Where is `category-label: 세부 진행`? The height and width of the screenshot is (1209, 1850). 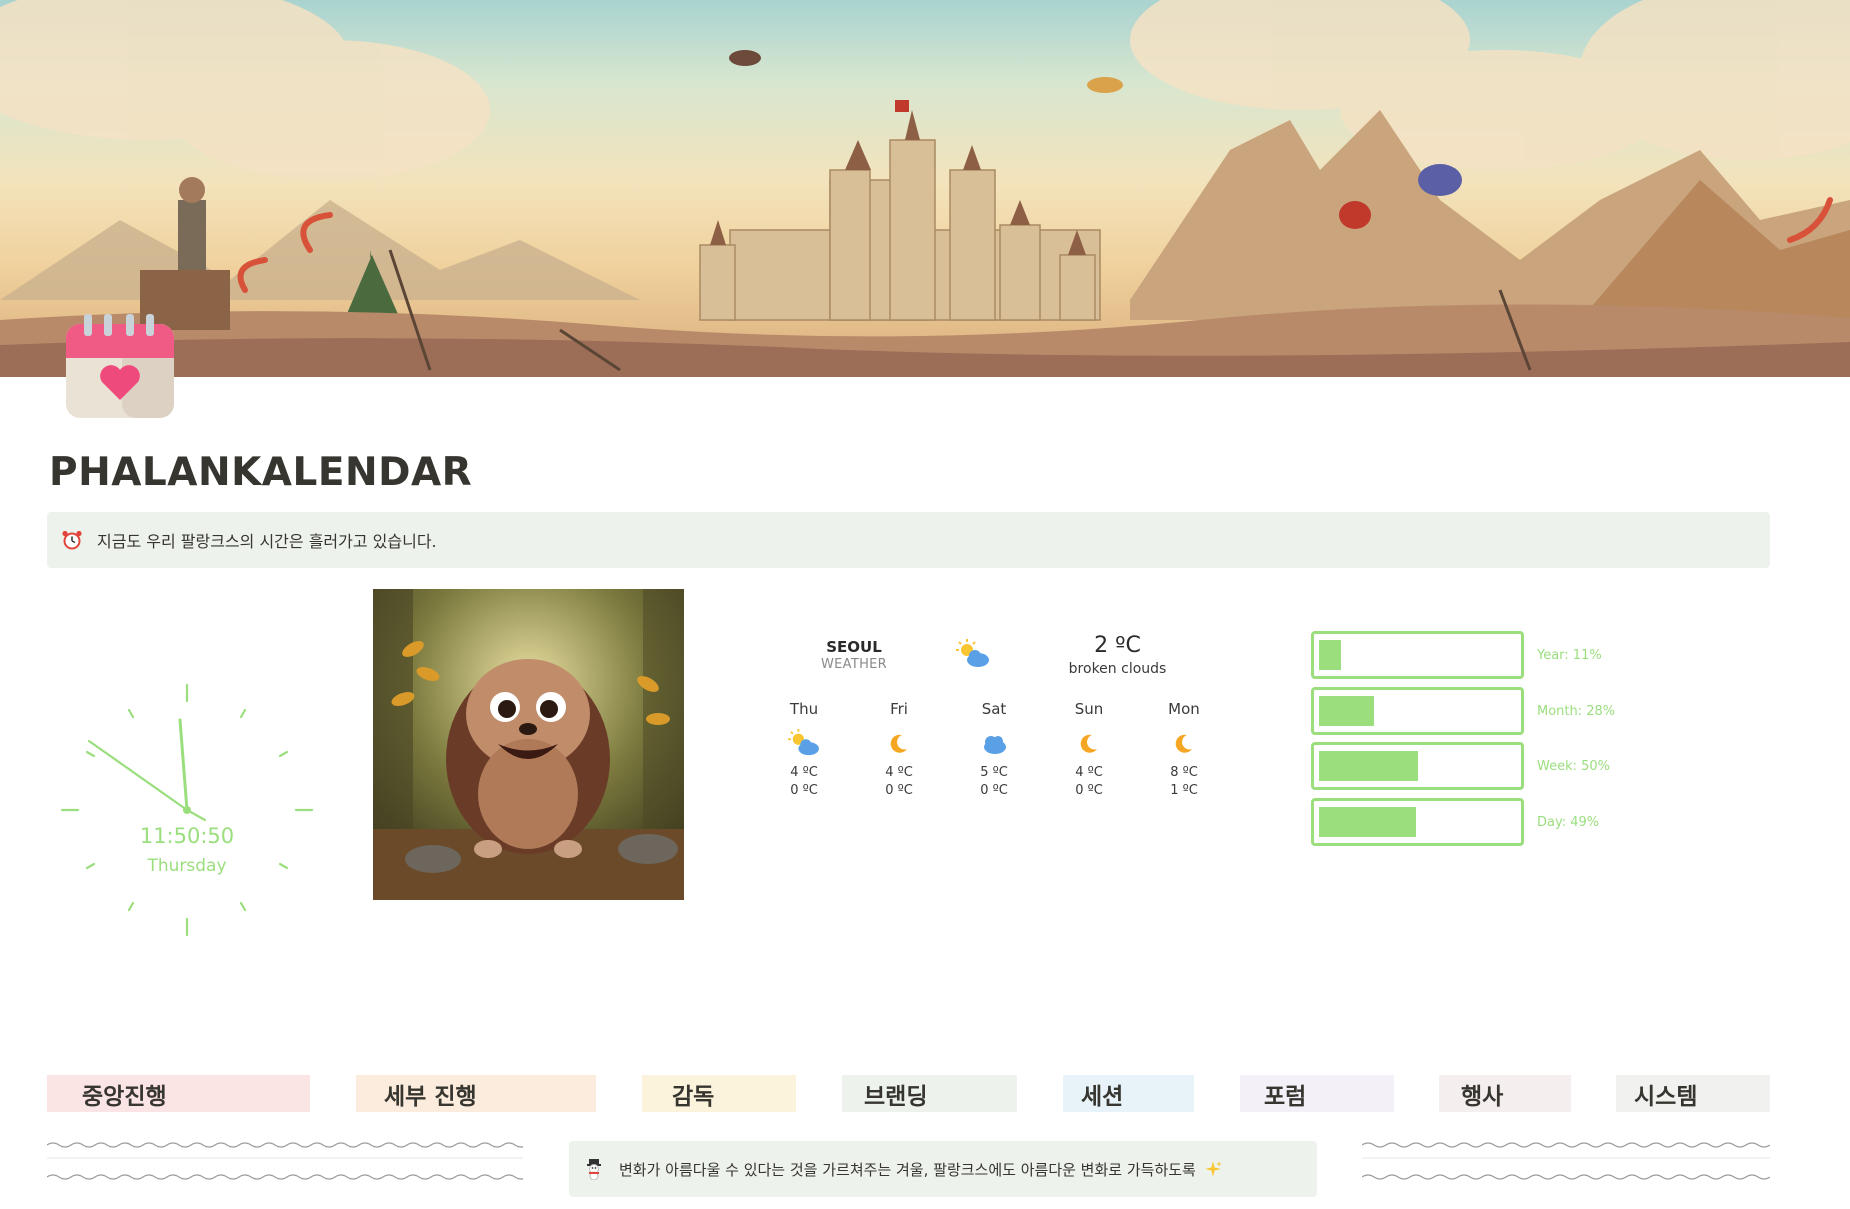 category-label: 세부 진행 is located at coordinates (430, 1096).